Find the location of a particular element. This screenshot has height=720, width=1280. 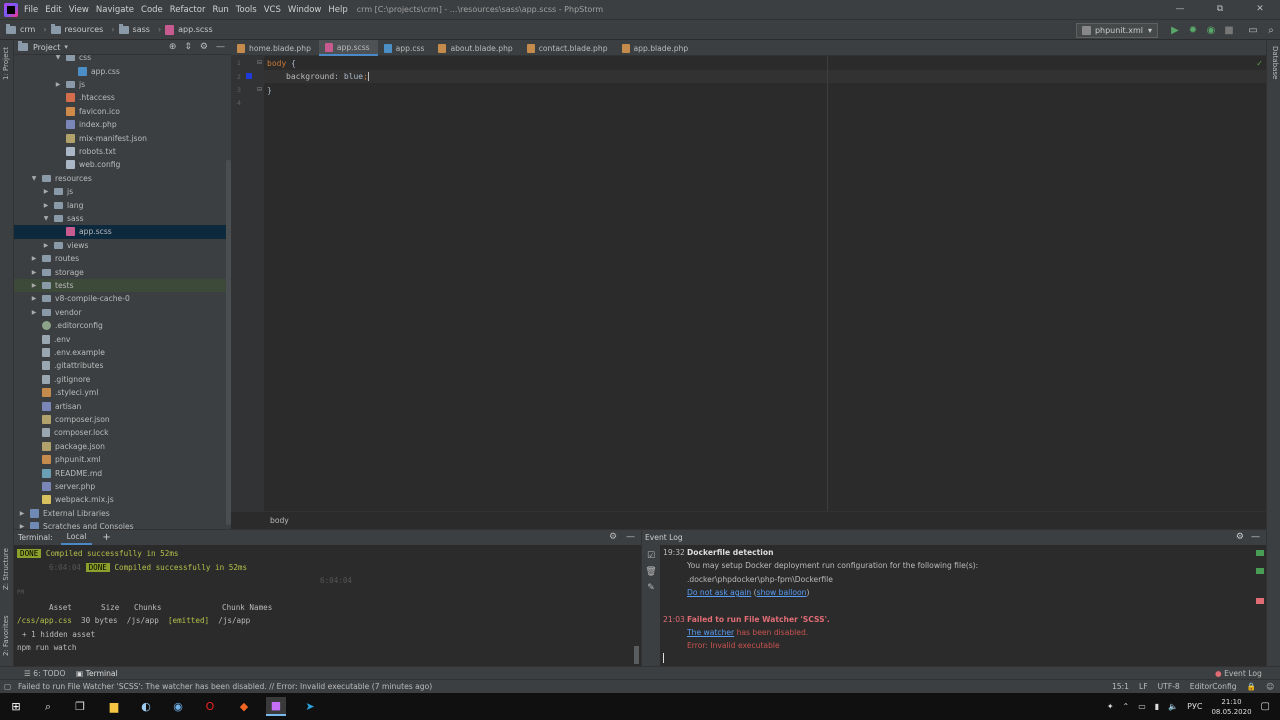

caret-position: 15:1 is located at coordinates (1120, 686).